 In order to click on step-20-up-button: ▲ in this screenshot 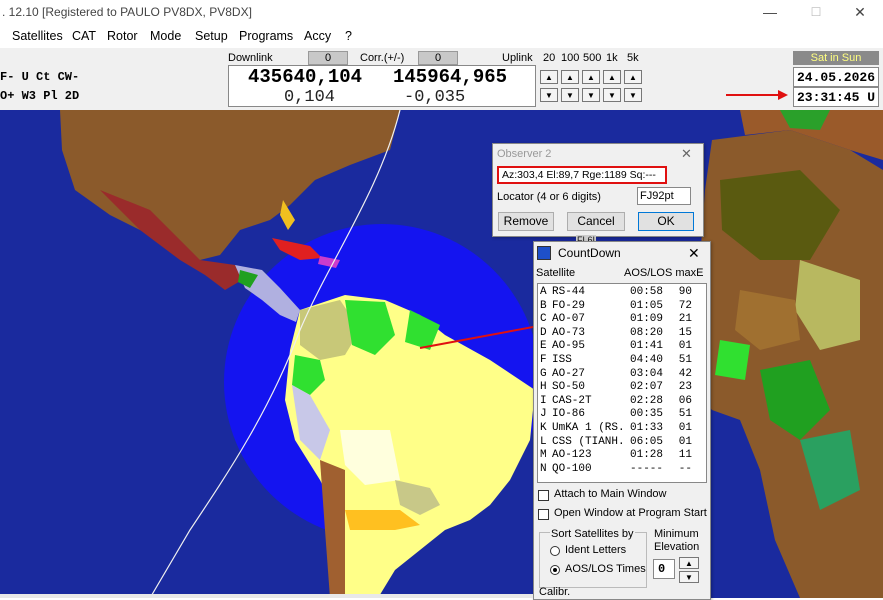, I will do `click(549, 77)`.